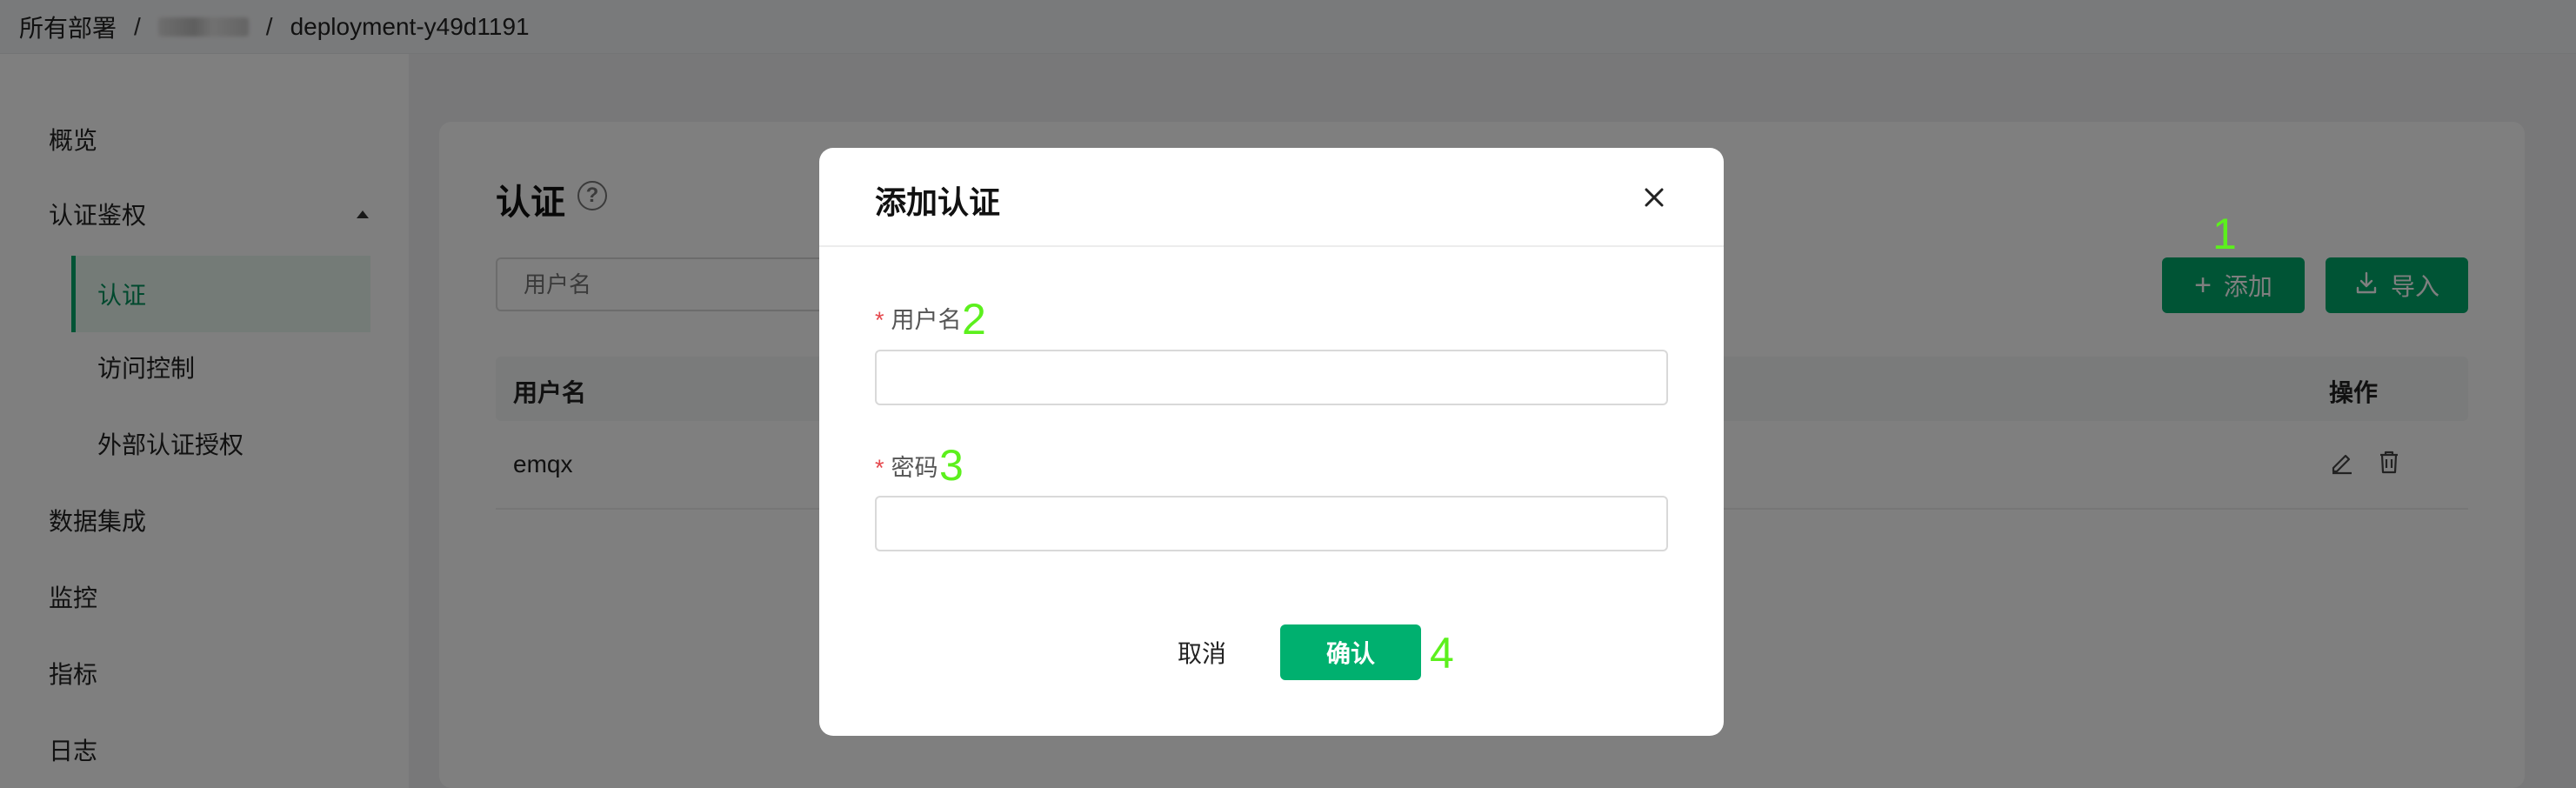 The image size is (2576, 788). I want to click on cancel-button: 取消, so click(1202, 652).